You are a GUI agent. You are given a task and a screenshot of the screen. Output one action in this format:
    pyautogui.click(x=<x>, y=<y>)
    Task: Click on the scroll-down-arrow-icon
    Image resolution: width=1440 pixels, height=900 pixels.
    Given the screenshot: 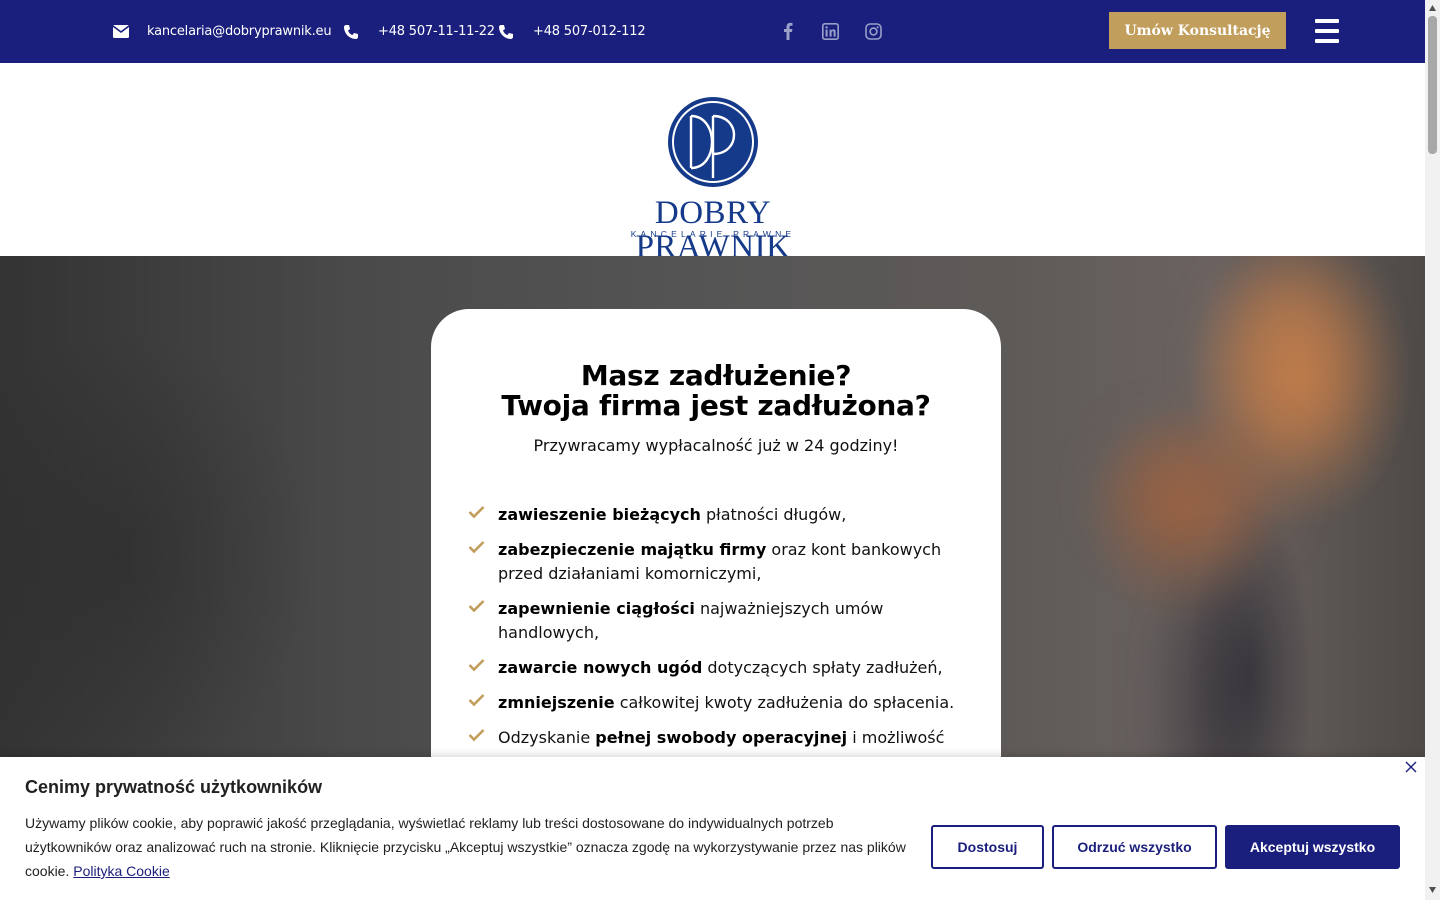 What is the action you would take?
    pyautogui.click(x=1432, y=890)
    